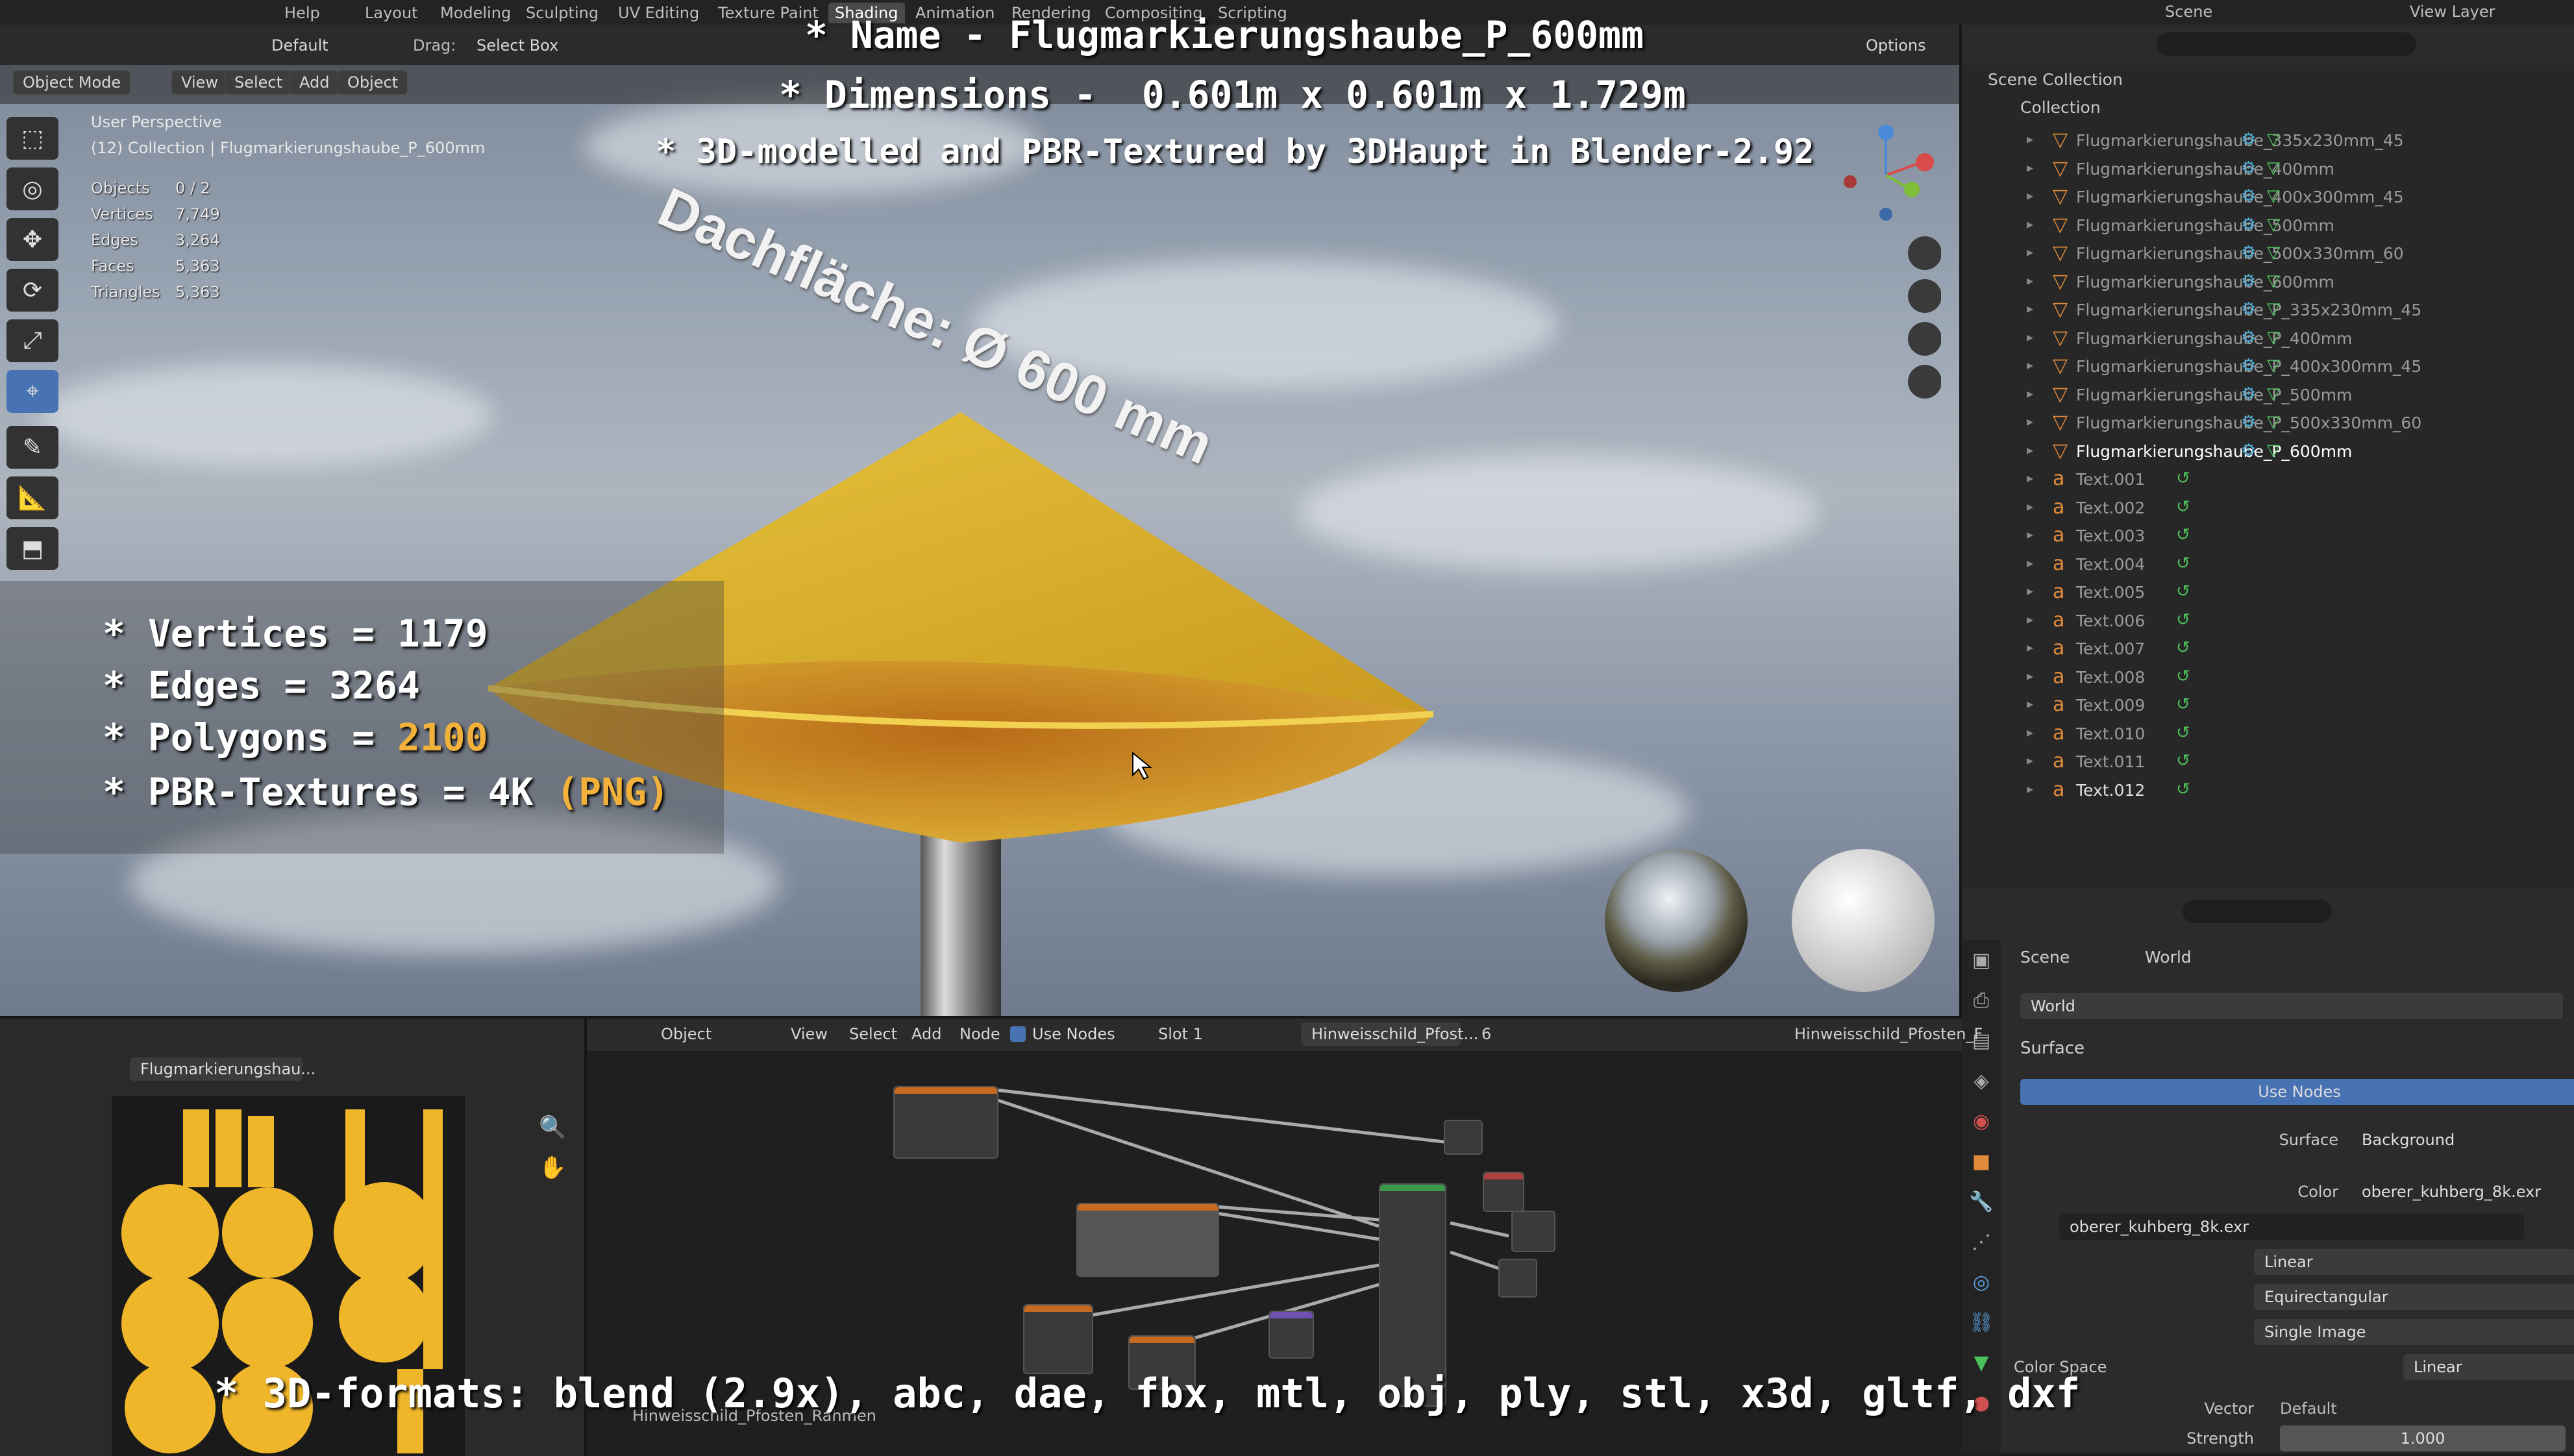 This screenshot has height=1456, width=2574. What do you see at coordinates (2268, 140) in the screenshot?
I see `outliner-item: ▸ ▽ Flugmarkierungshaube_335x230mm_45 ⚙ ▽` at bounding box center [2268, 140].